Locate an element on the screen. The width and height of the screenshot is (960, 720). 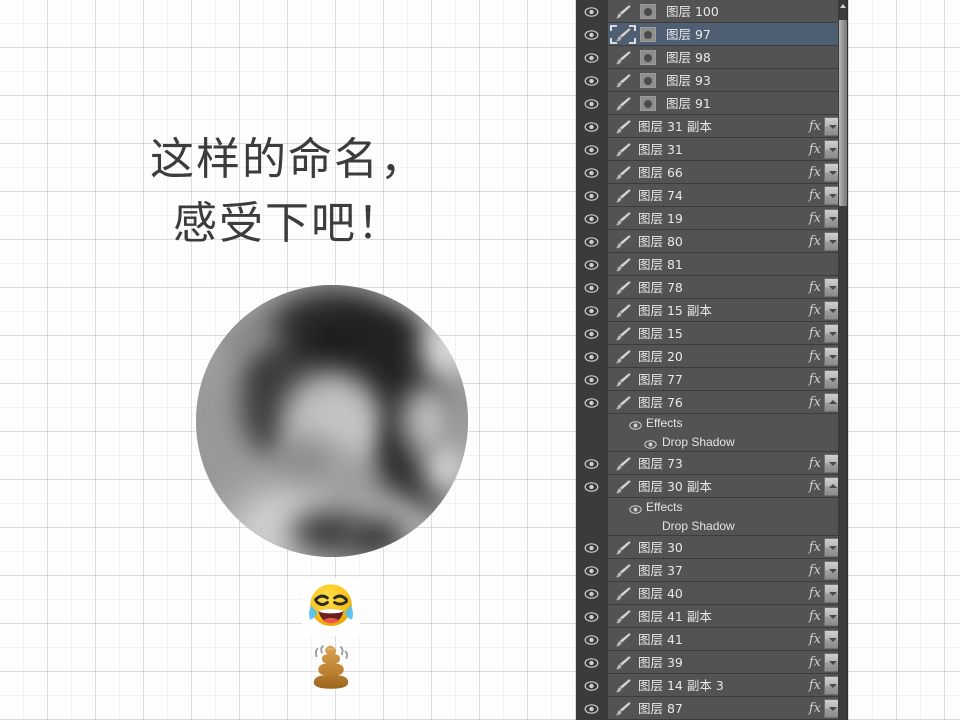
layer-row: 图层 66 fx is located at coordinates (711, 172).